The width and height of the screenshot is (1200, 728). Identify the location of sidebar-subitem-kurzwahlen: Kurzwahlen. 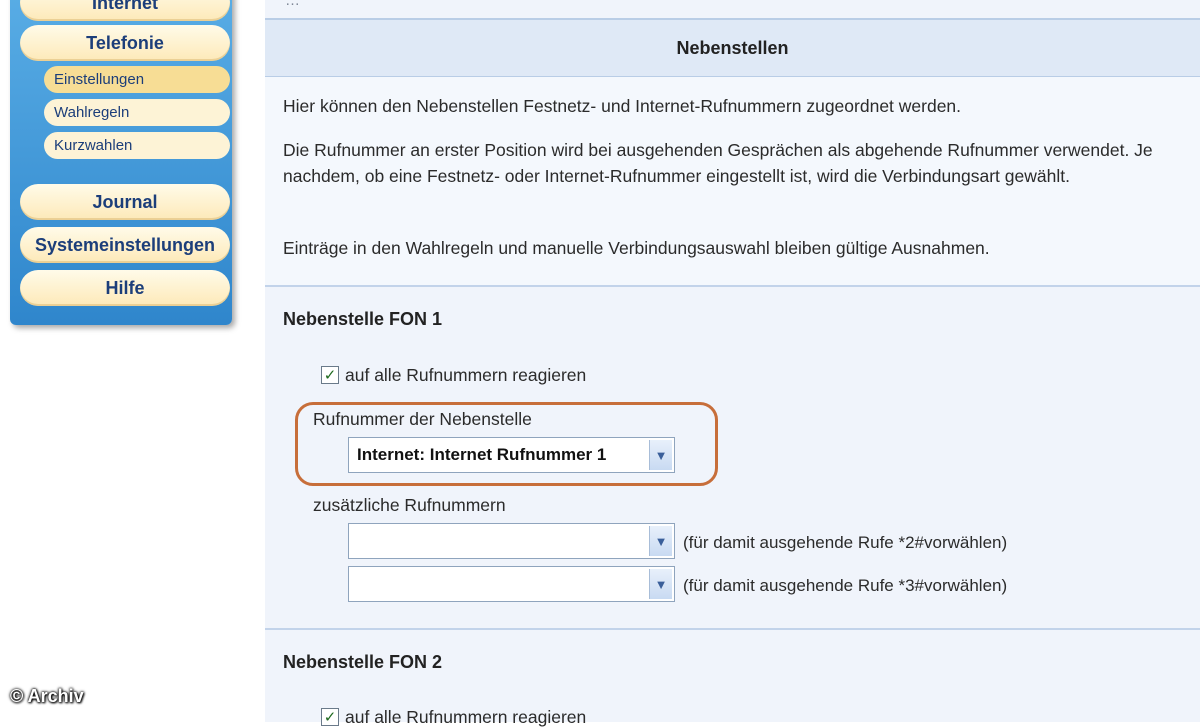
(137, 145).